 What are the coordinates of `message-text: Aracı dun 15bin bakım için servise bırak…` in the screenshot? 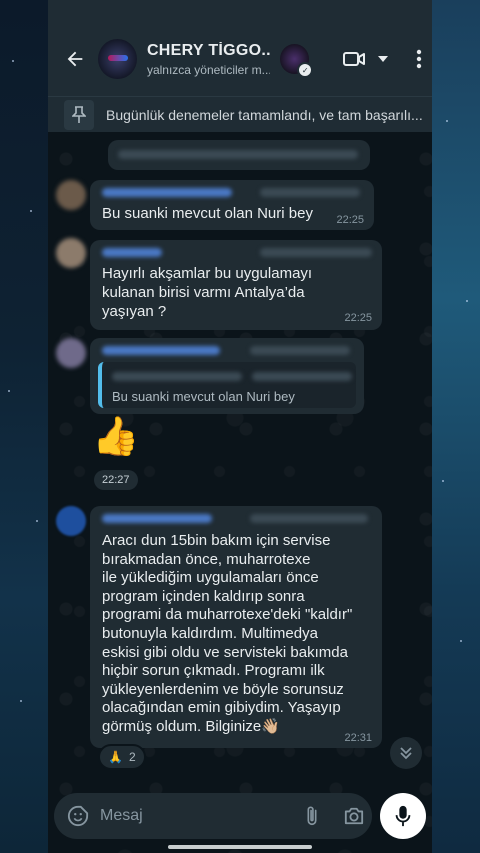 It's located at (240, 634).